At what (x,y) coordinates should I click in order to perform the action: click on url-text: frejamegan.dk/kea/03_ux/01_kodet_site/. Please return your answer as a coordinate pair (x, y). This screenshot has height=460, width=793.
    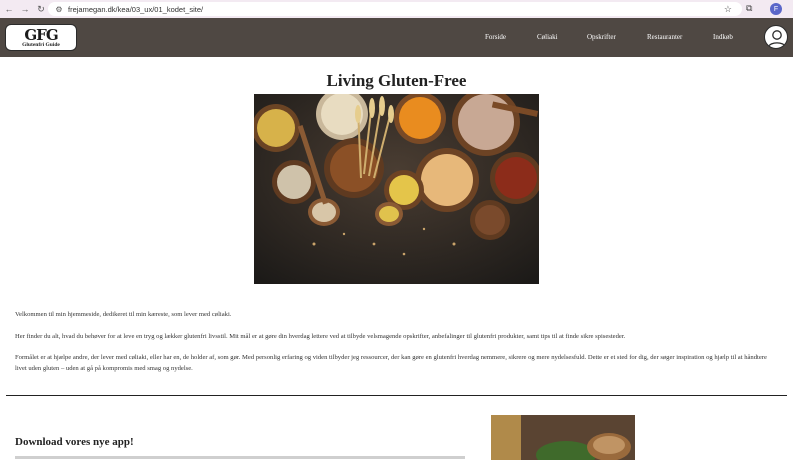
    Looking at the image, I should click on (135, 9).